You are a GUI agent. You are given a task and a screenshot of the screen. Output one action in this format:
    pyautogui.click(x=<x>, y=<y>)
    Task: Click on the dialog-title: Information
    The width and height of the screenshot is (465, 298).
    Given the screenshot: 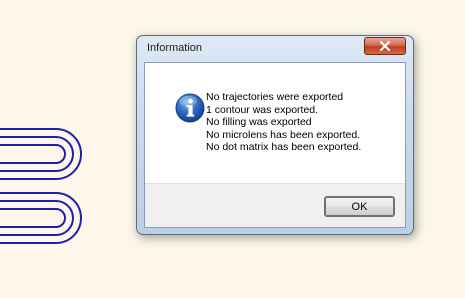 What is the action you would take?
    pyautogui.click(x=175, y=48)
    